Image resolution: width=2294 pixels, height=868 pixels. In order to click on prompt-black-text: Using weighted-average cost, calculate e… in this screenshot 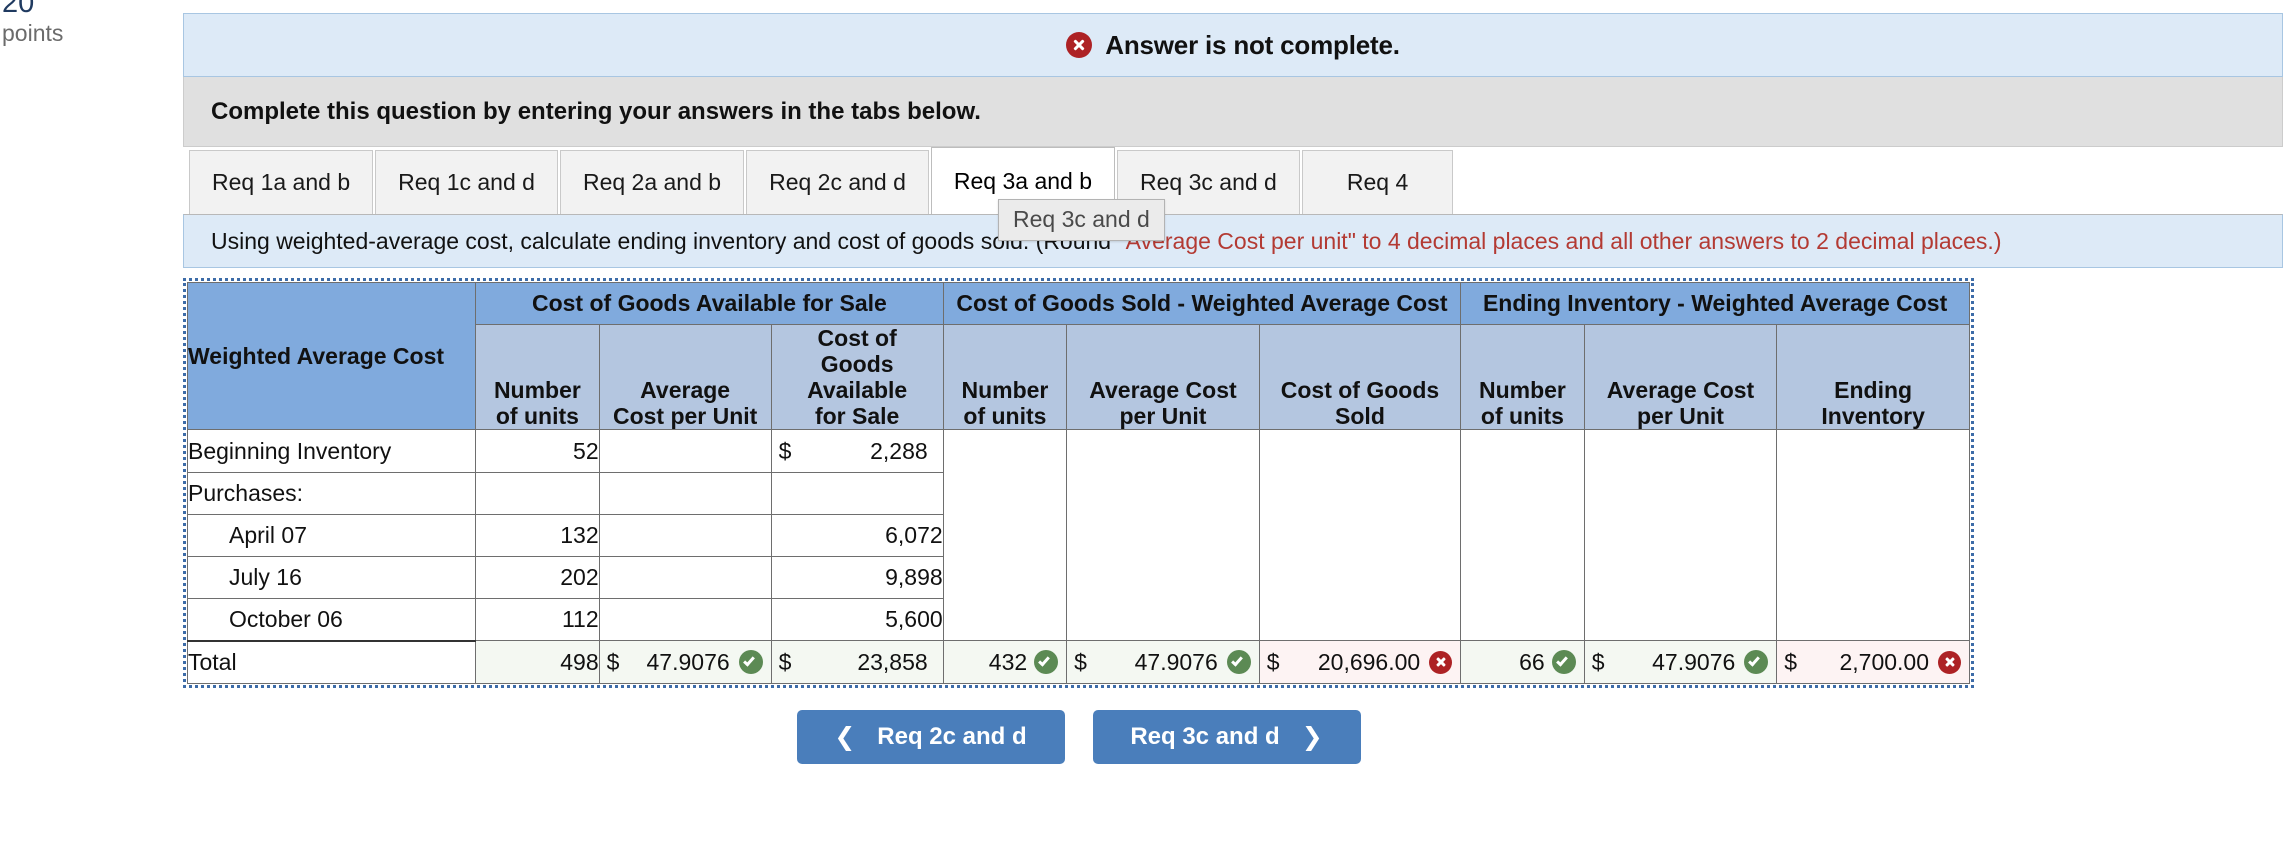, I will do `click(664, 240)`.